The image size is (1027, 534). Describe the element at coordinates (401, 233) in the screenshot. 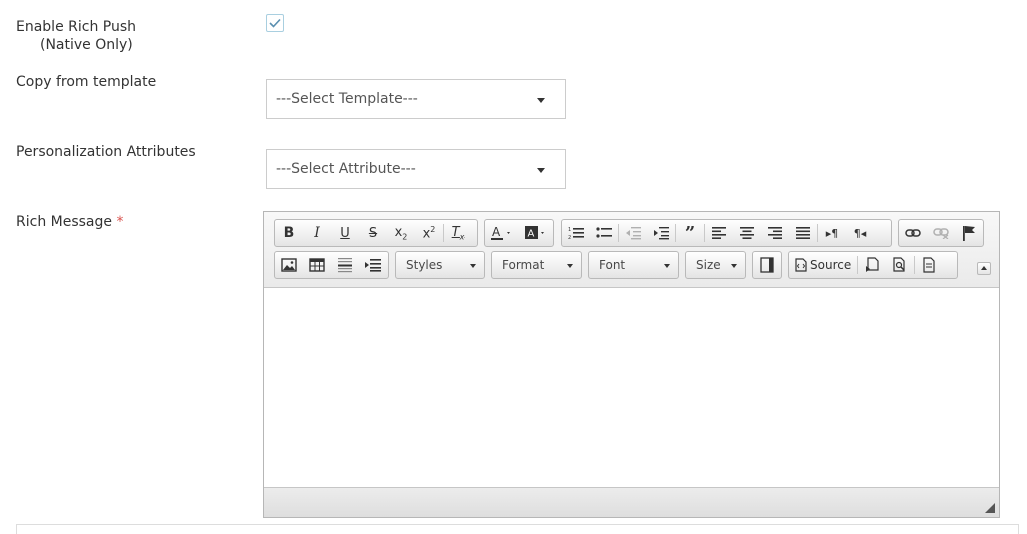

I see `subscript-button: x2` at that location.